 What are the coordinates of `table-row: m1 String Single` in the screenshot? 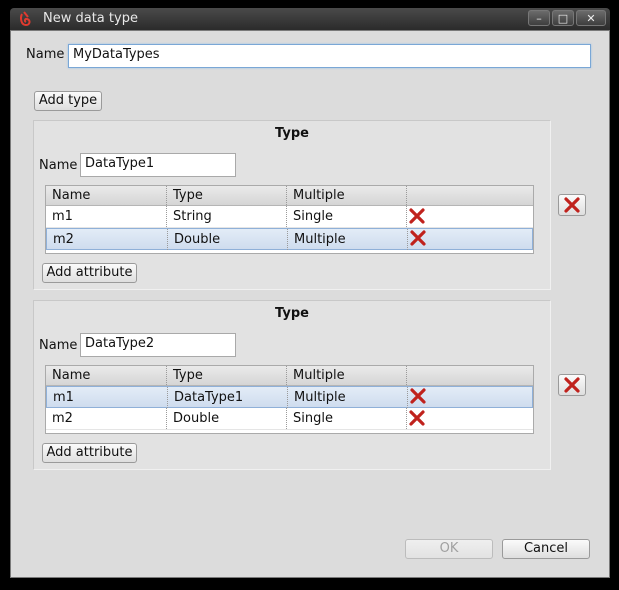 It's located at (289, 217).